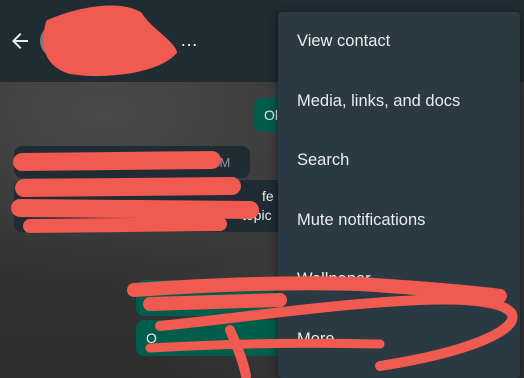 This screenshot has height=378, width=524. Describe the element at coordinates (151, 338) in the screenshot. I see `message-text: O` at that location.